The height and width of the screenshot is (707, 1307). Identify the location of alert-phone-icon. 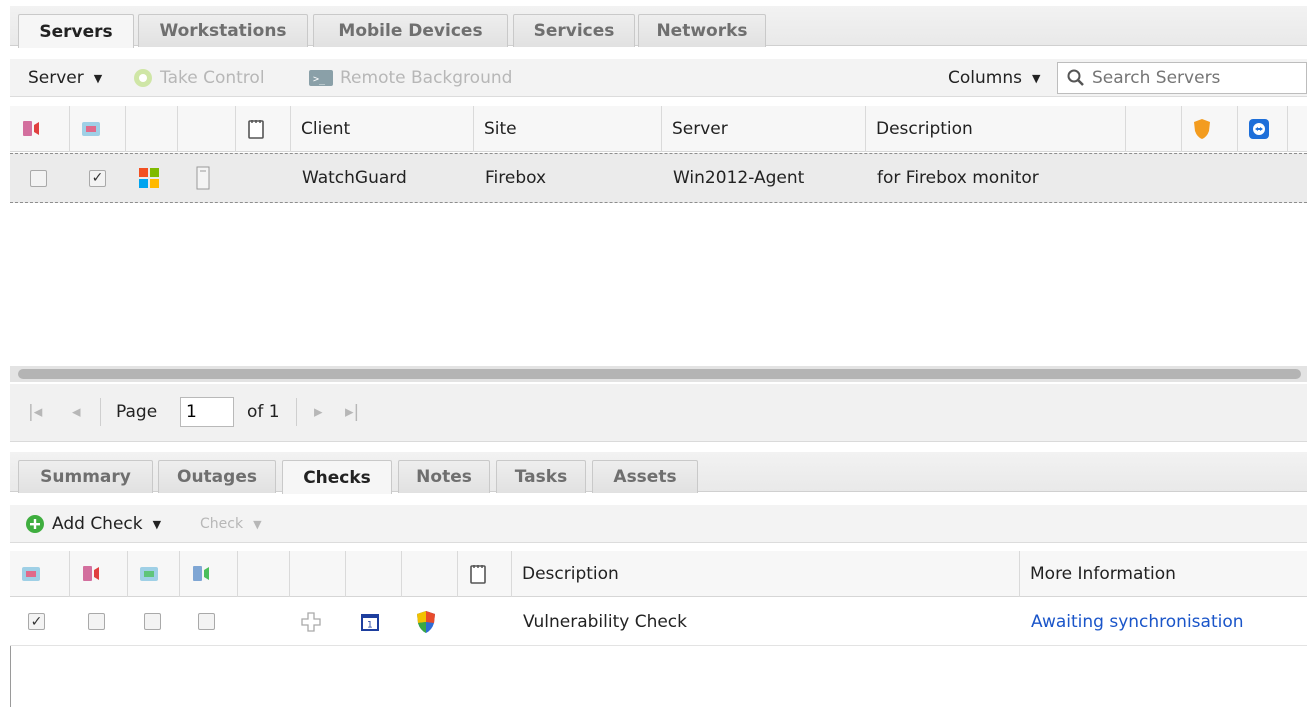
(91, 573).